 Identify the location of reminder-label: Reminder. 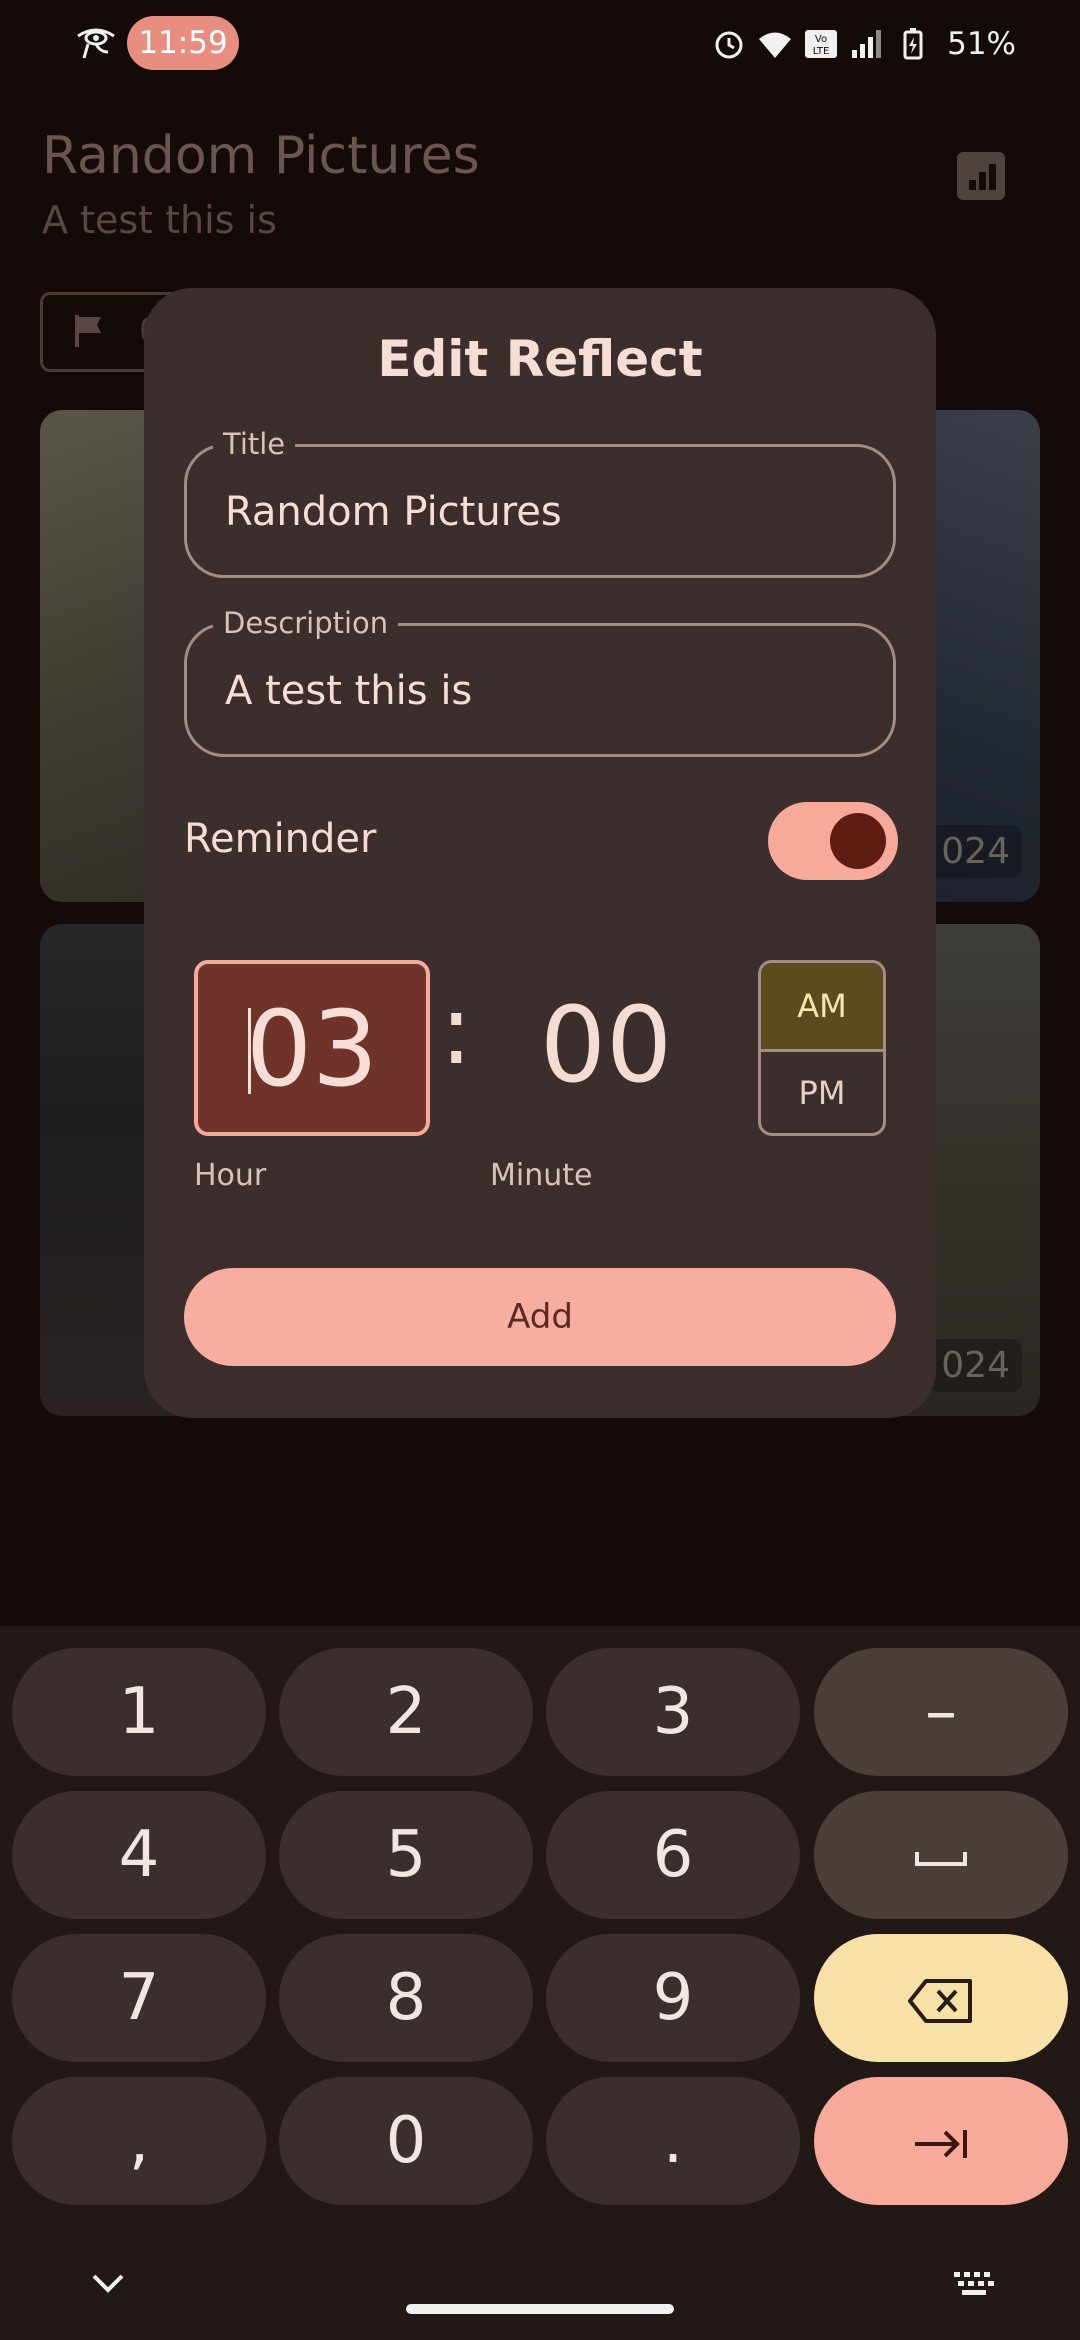
(280, 839).